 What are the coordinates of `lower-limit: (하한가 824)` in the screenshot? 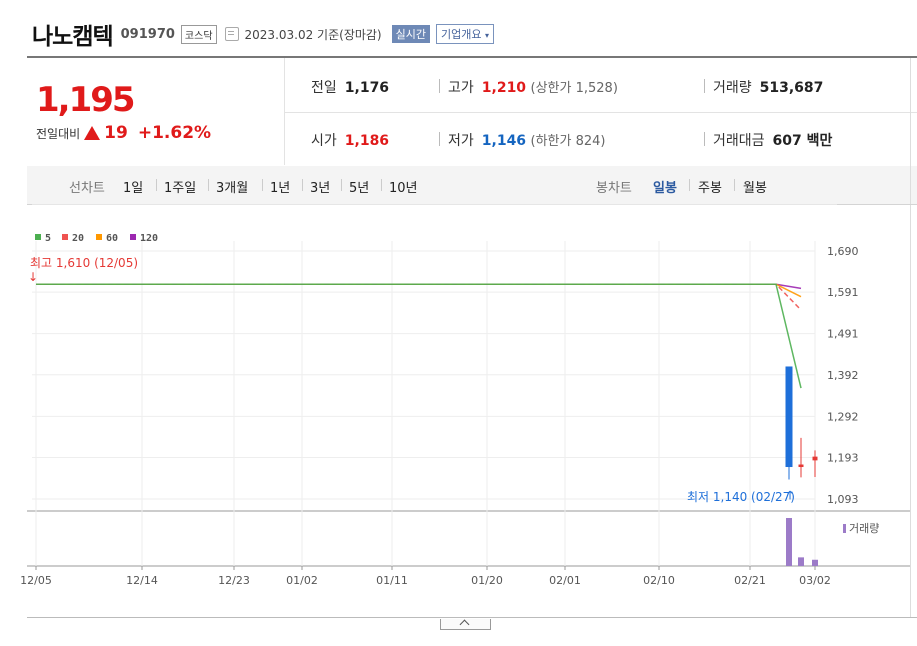 It's located at (568, 141).